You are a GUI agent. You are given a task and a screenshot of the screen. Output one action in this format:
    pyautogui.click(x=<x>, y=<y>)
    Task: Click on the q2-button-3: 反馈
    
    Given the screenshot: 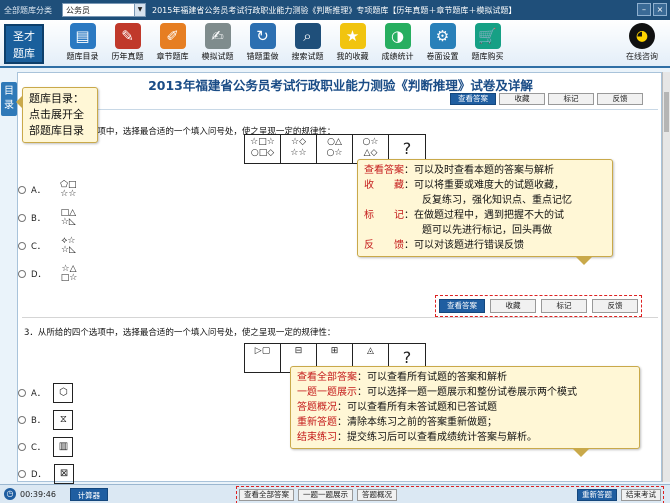 What is the action you would take?
    pyautogui.click(x=615, y=306)
    